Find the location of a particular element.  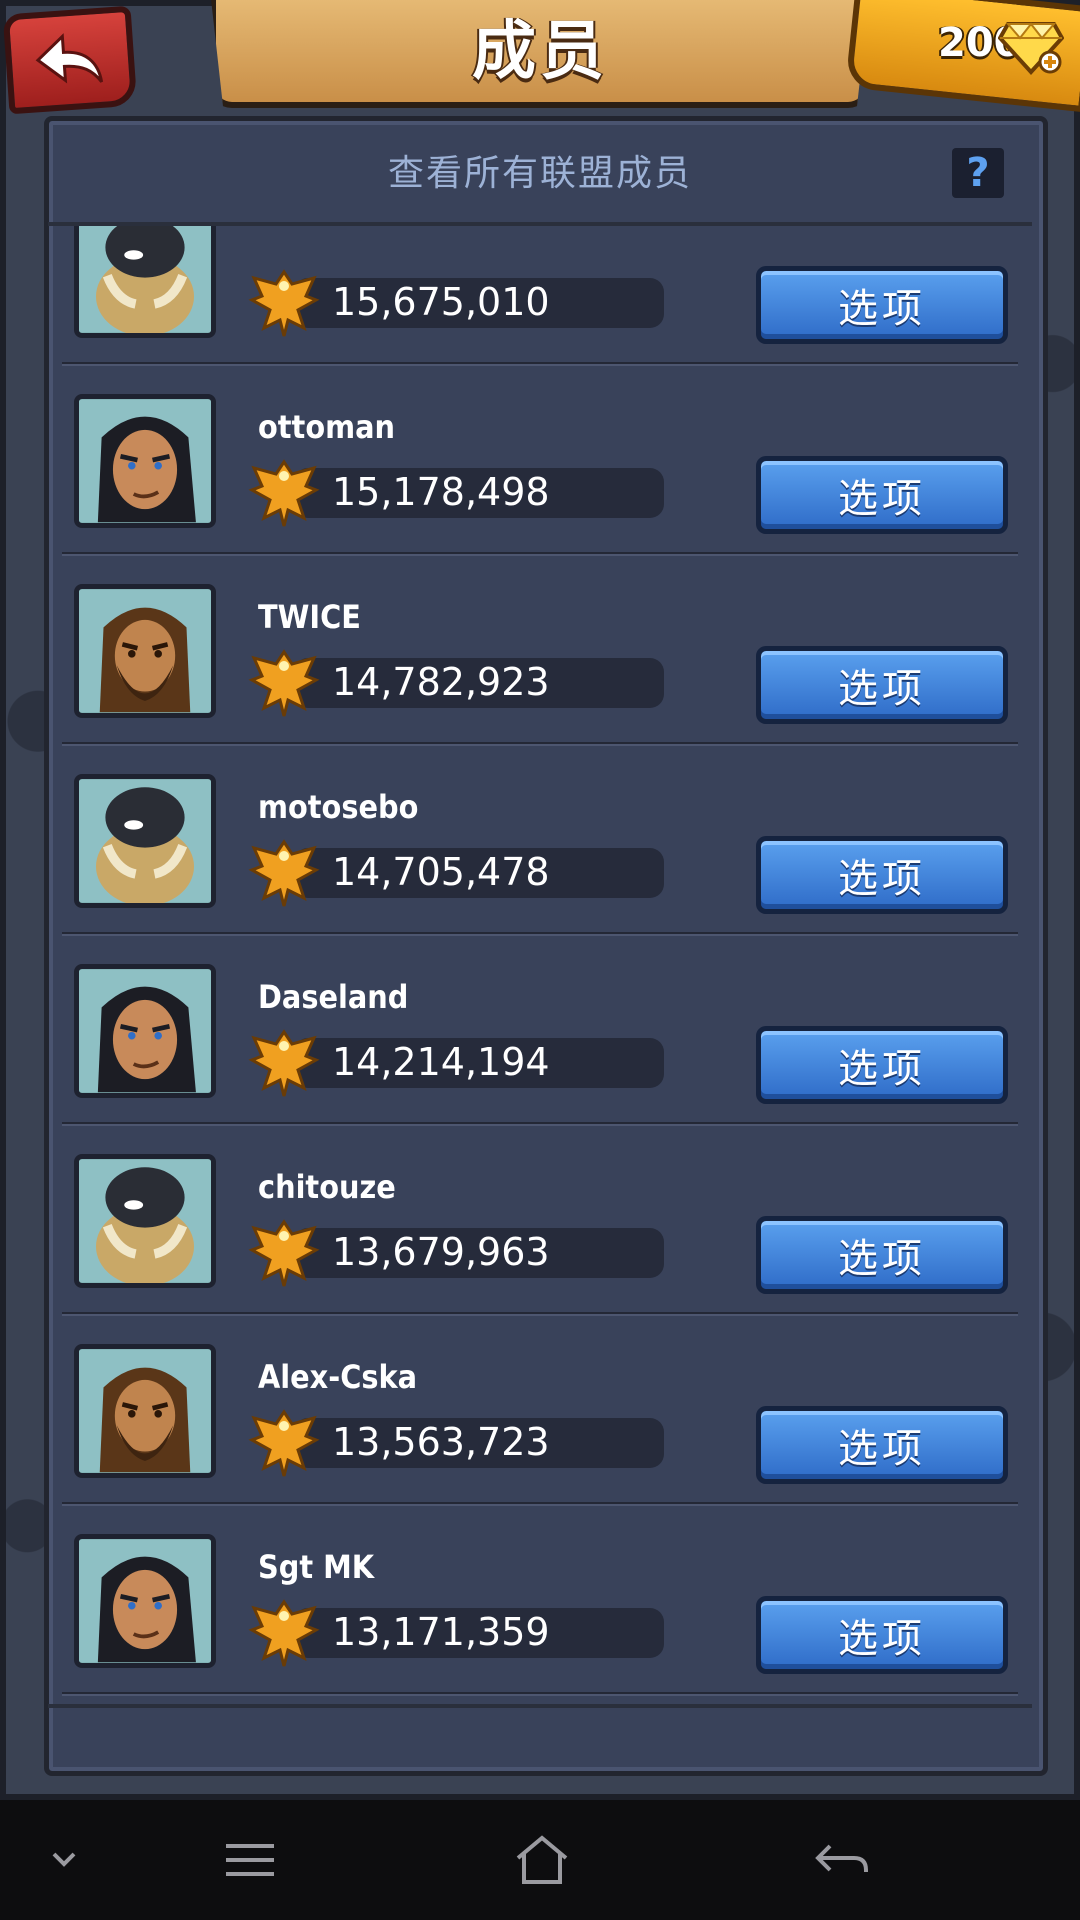

page-title: 成员 is located at coordinates (540, 52).